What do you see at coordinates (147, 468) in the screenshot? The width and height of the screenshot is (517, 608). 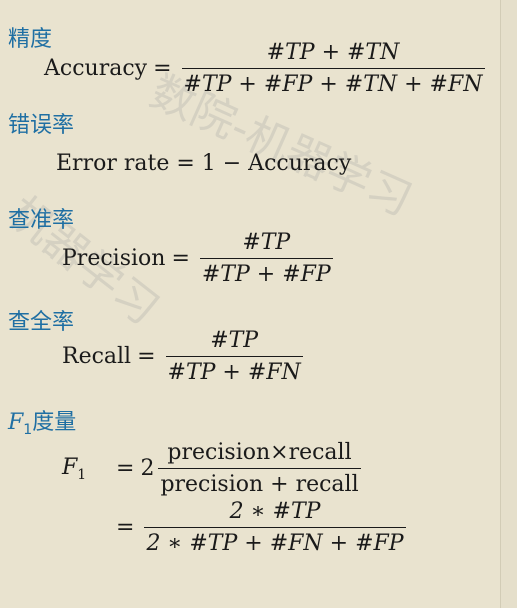 I see `f1-coefficient: 2` at bounding box center [147, 468].